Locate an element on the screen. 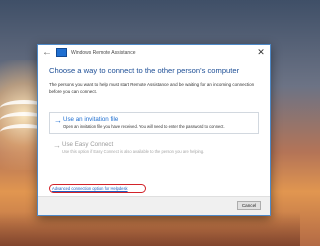  window-title: Windows Remote Assistance is located at coordinates (103, 52).